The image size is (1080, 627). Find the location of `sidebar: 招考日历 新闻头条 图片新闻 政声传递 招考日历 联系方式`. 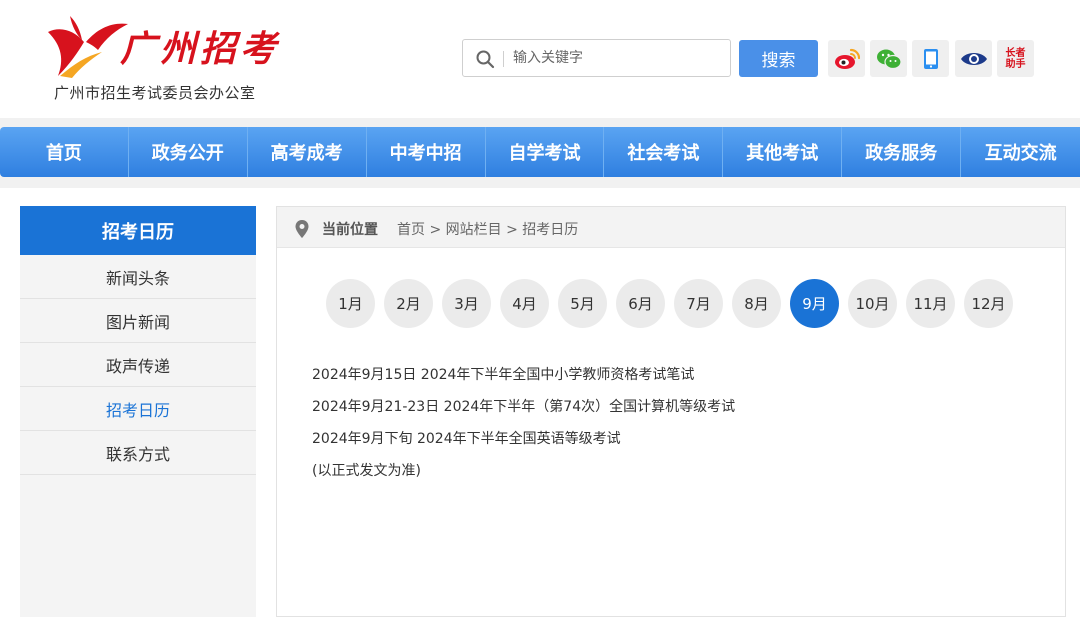

sidebar: 招考日历 新闻头条 图片新闻 政声传递 招考日历 联系方式 is located at coordinates (138, 411).